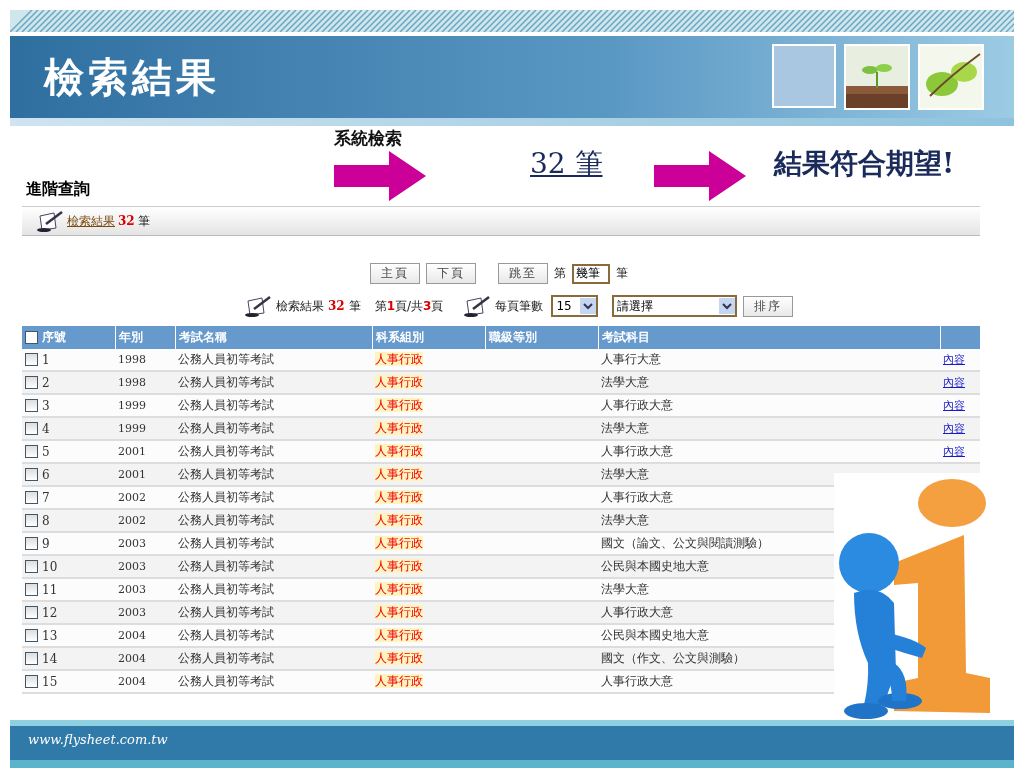 Image resolution: width=1024 pixels, height=768 pixels. Describe the element at coordinates (58, 189) in the screenshot. I see `section-heading: 進階查詢` at that location.